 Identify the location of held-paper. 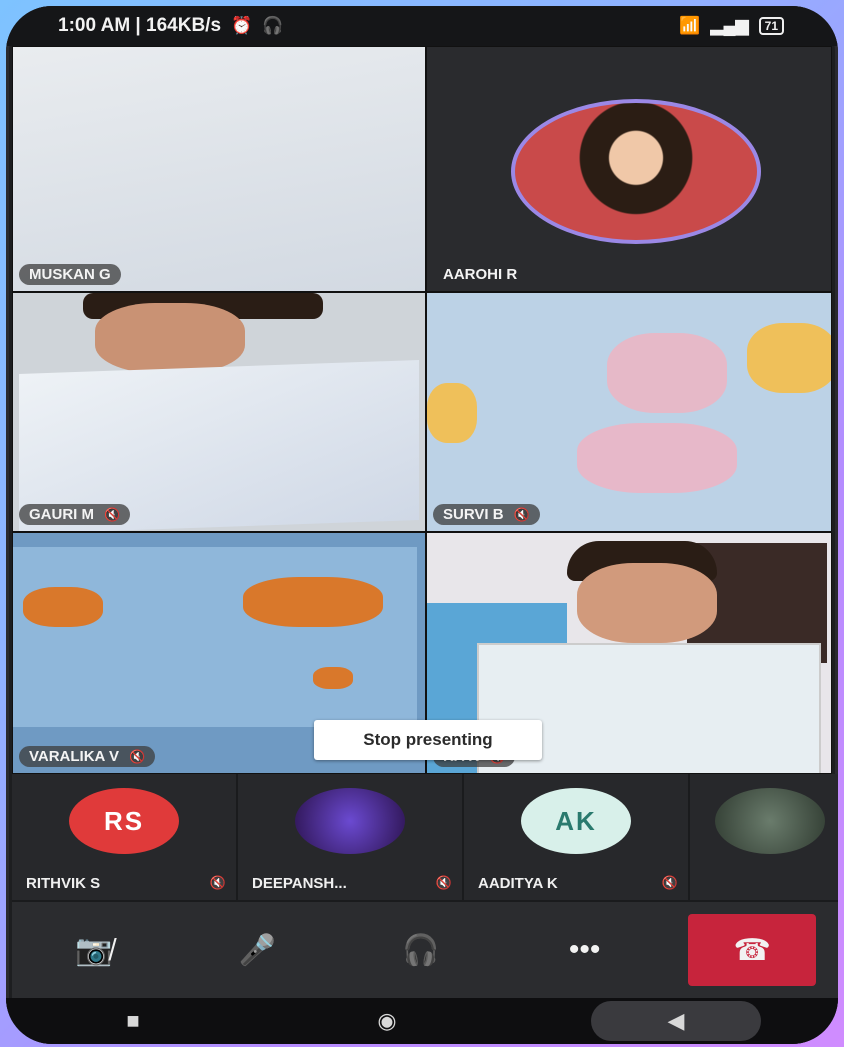
(219, 169).